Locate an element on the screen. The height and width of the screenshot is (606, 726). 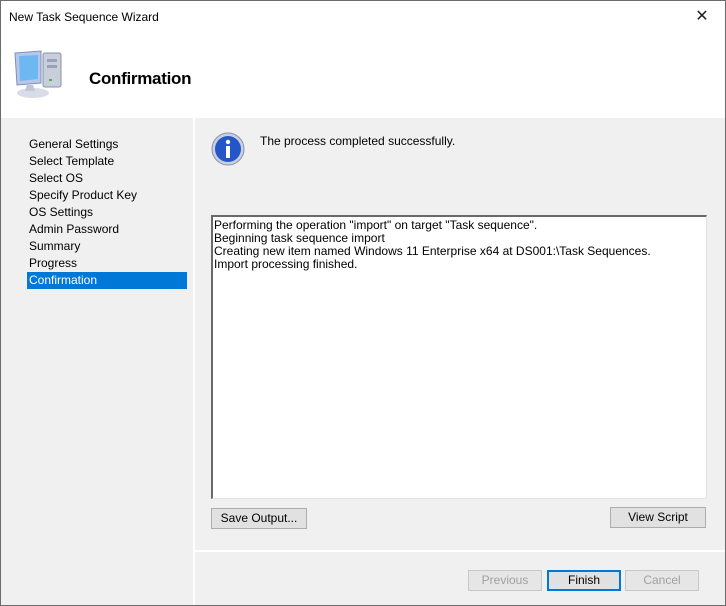
finish-button: Finish is located at coordinates (584, 580).